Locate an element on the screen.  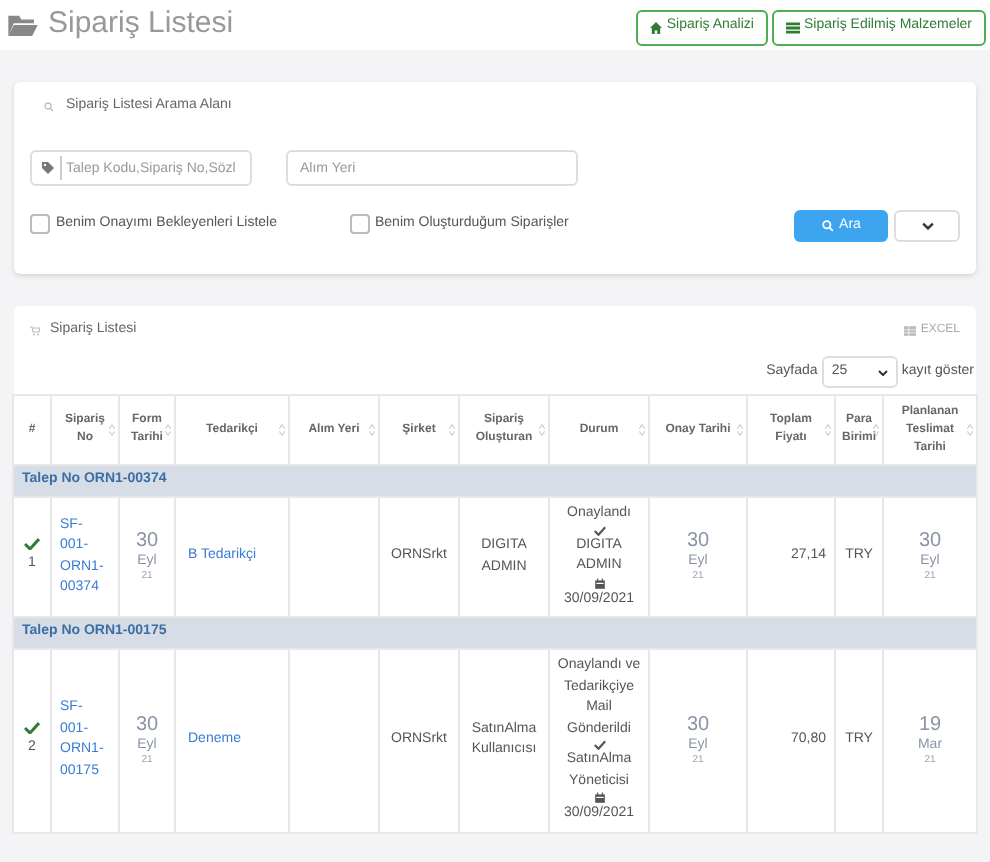
date-day: 19 is located at coordinates (930, 725).